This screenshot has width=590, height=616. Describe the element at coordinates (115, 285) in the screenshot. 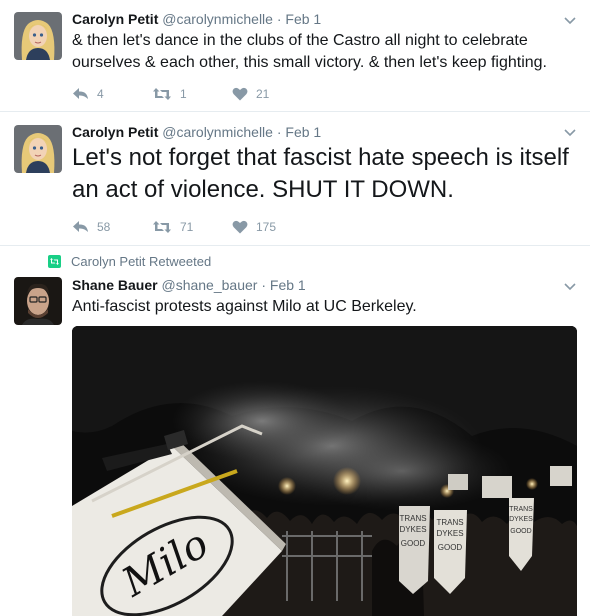

I see `author-name: Shane Bauer` at that location.